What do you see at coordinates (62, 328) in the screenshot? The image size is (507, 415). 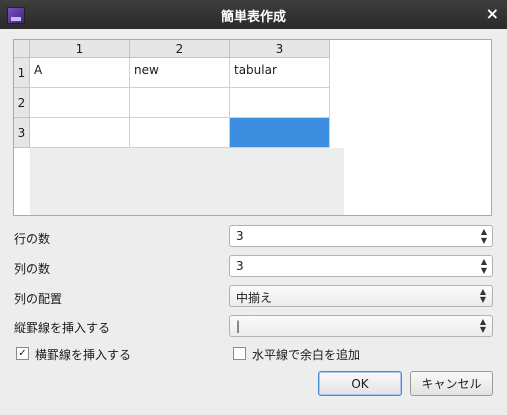 I see `vlines-label: 縦罫線を挿入する` at bounding box center [62, 328].